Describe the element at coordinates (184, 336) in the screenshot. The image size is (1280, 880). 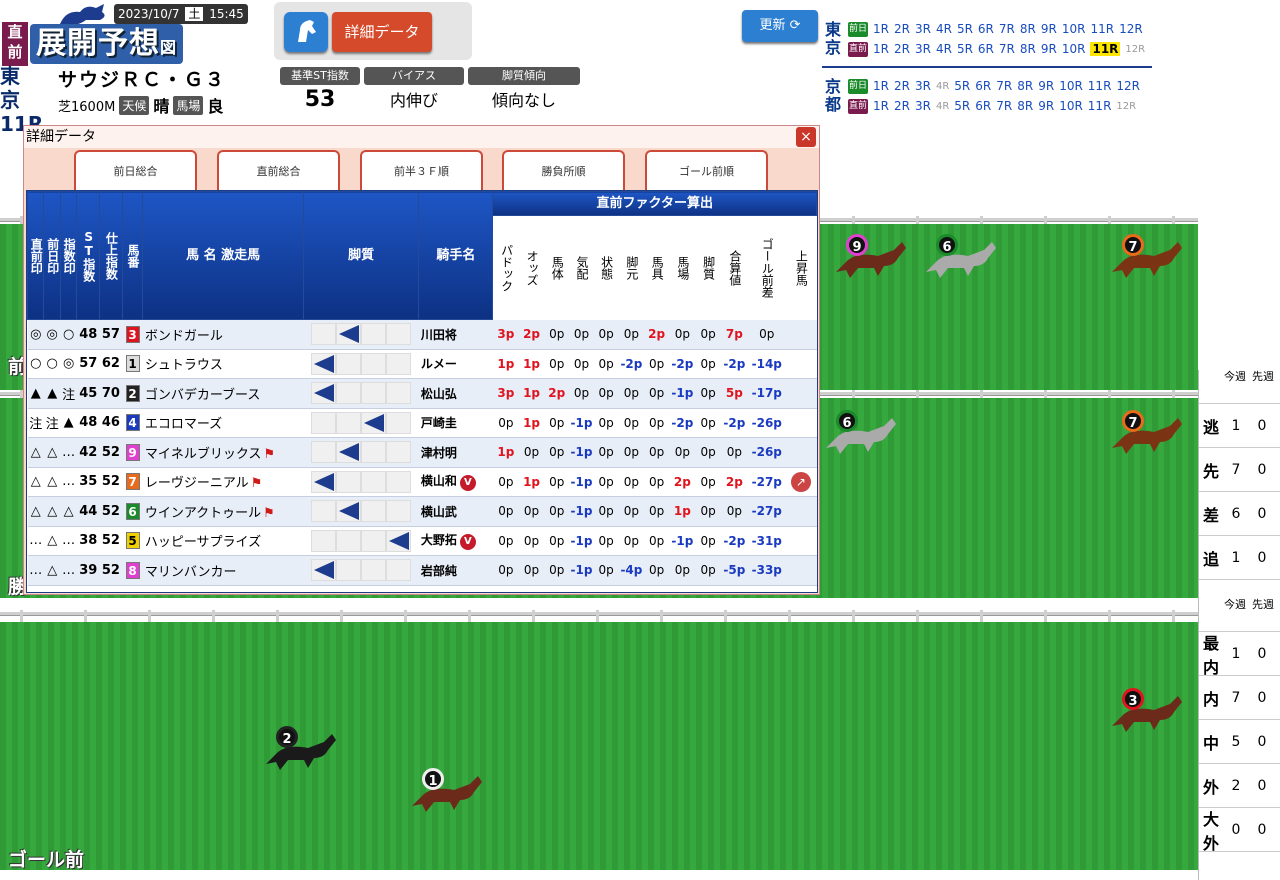
I see `horse-name: ボンドガール` at that location.